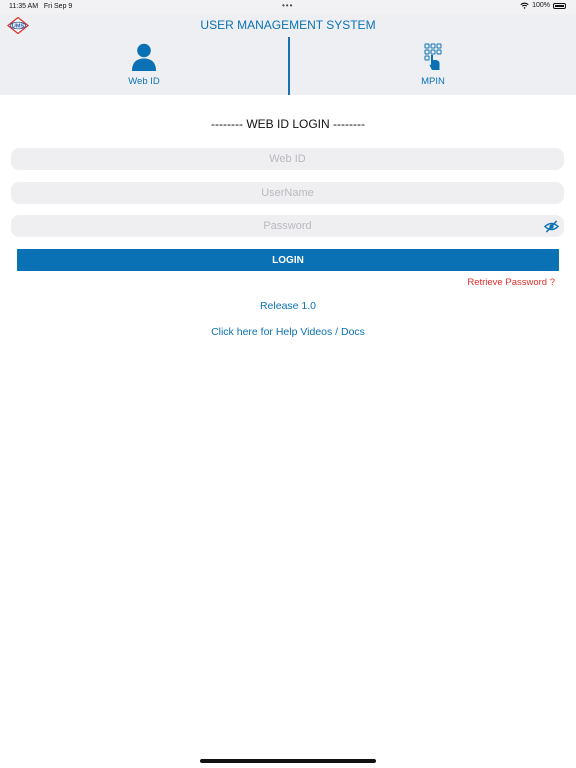  What do you see at coordinates (288, 260) in the screenshot?
I see `login-button: LOGIN` at bounding box center [288, 260].